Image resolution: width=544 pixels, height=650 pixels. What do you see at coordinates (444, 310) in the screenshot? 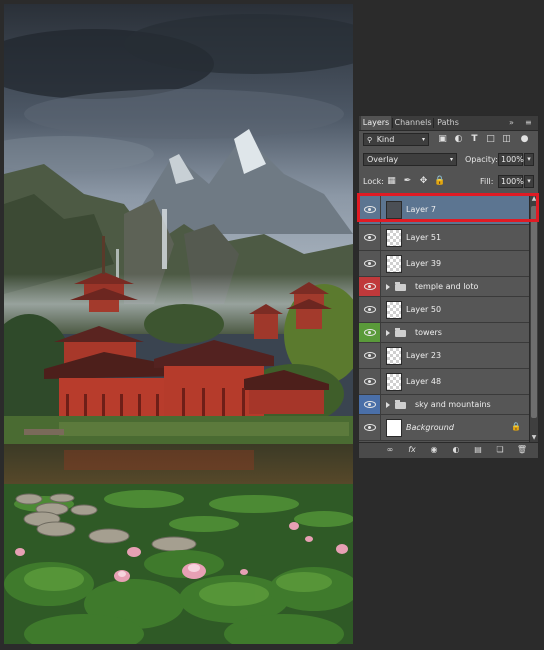
I see `layer-row-layer-50: Layer 50` at bounding box center [444, 310].